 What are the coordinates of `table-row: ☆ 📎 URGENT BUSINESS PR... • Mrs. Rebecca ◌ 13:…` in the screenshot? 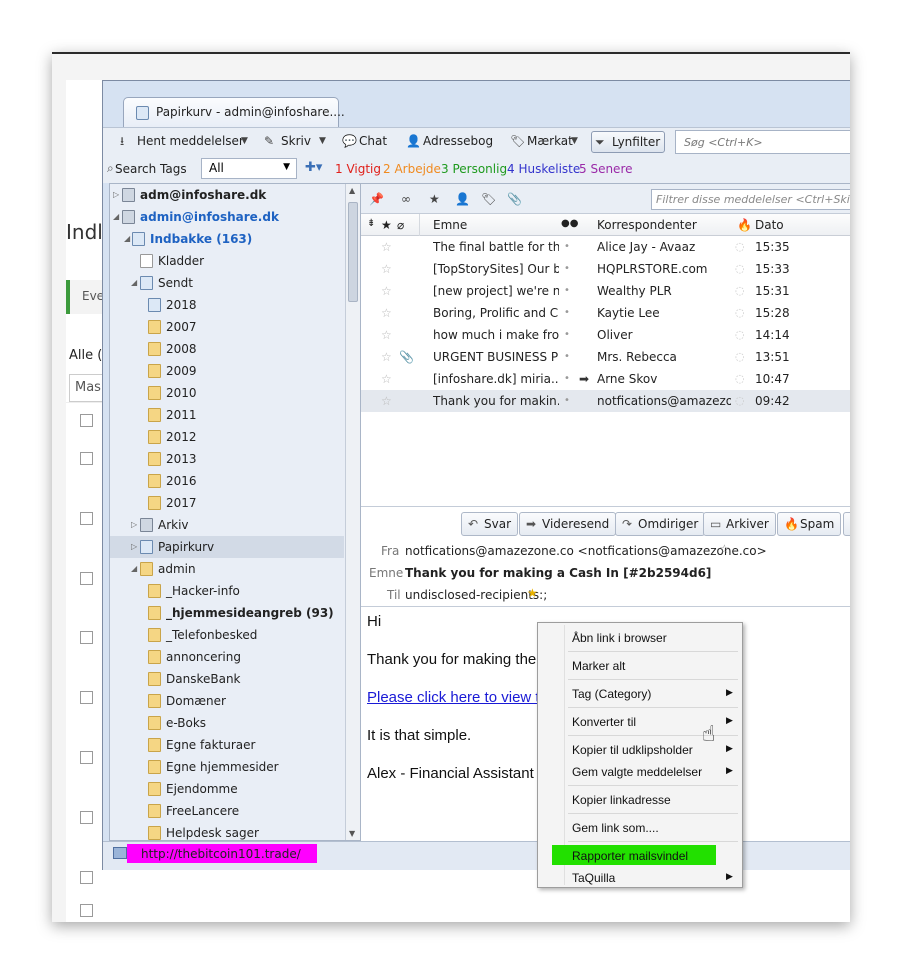 It's located at (605, 357).